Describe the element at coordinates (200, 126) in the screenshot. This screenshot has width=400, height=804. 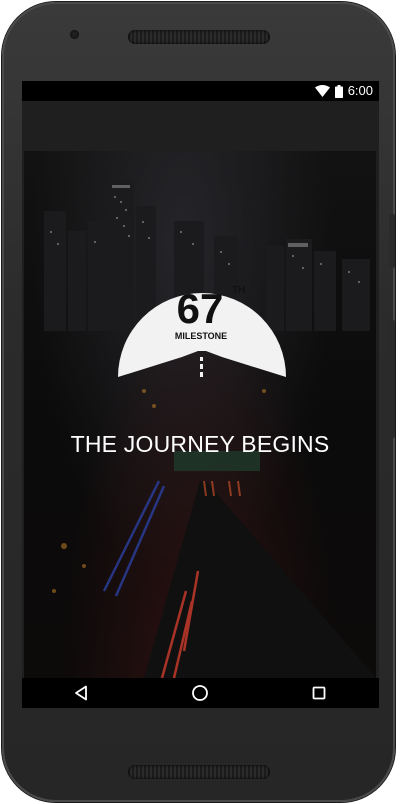
I see `app-bar` at that location.